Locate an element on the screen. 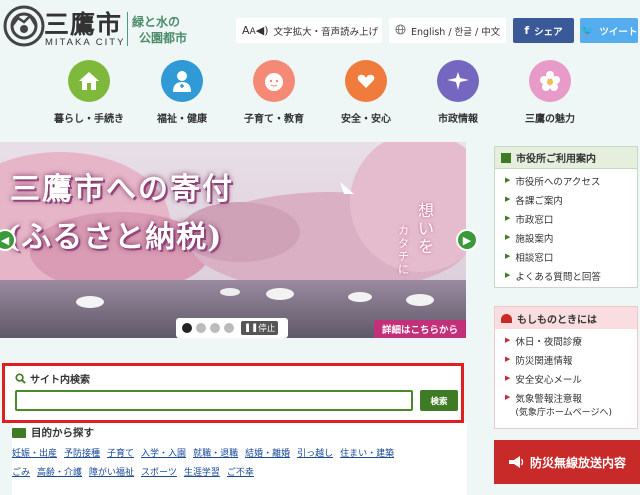  flower-icon is located at coordinates (550, 81).